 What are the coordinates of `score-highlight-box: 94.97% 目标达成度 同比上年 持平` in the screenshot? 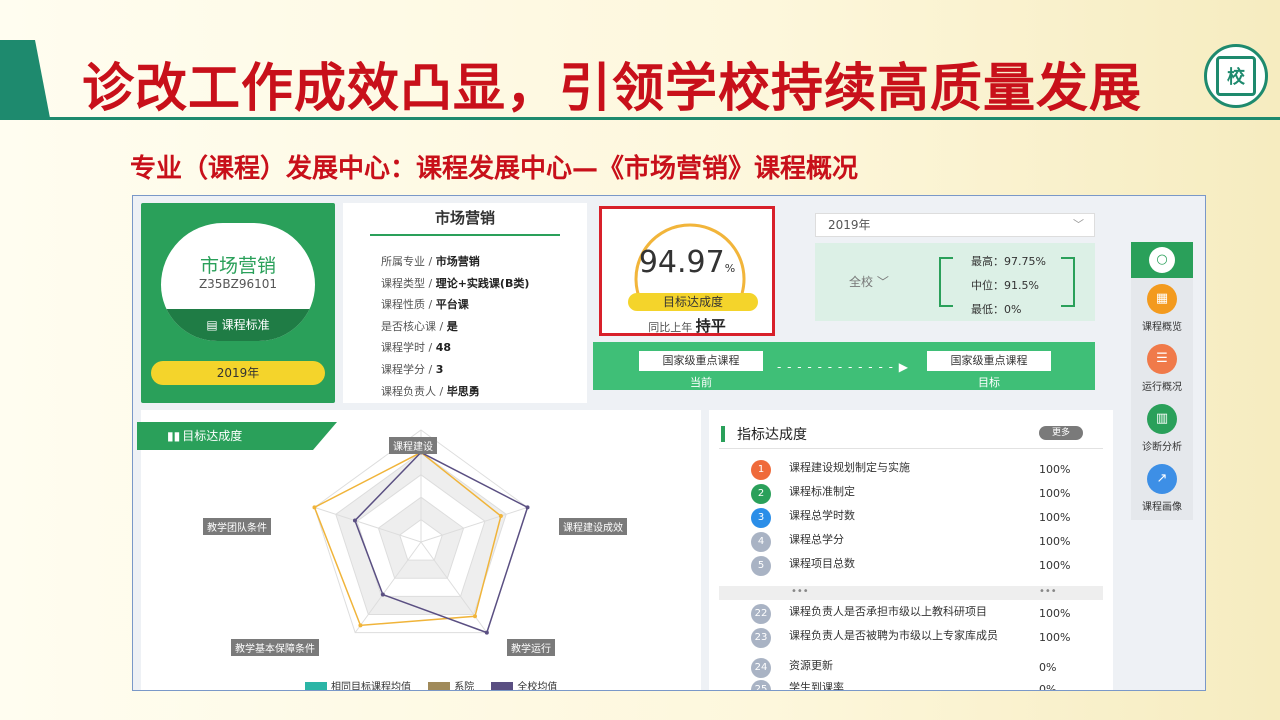 It's located at (687, 271).